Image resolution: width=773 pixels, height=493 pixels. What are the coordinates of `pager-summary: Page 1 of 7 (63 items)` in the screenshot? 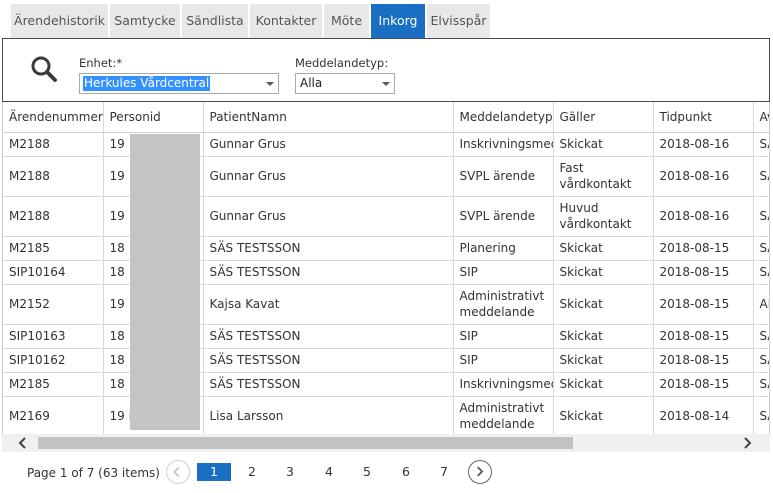 It's located at (93, 473).